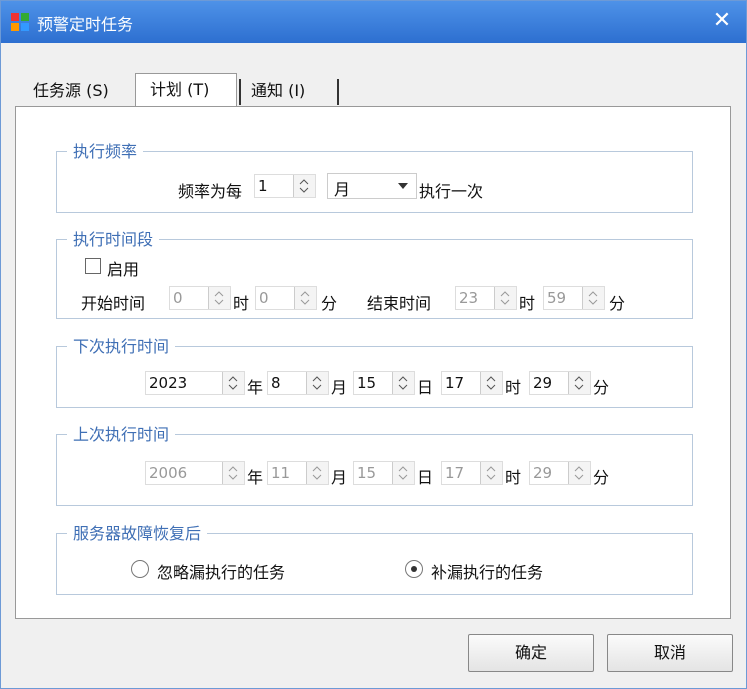  Describe the element at coordinates (425, 477) in the screenshot. I see `day-unit-label: 日` at that location.